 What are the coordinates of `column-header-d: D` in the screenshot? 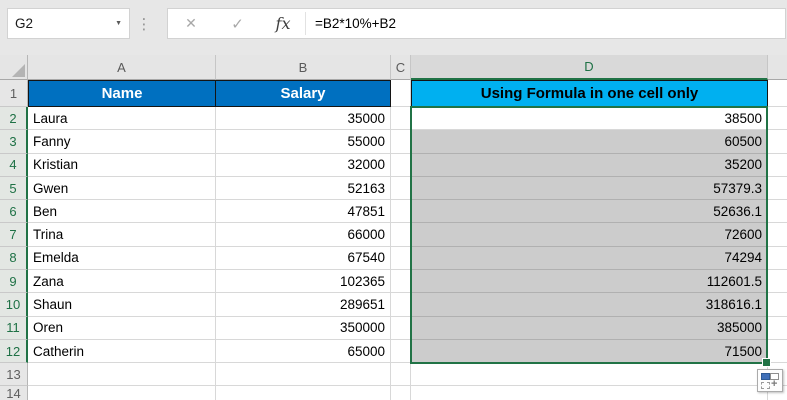 It's located at (589, 67).